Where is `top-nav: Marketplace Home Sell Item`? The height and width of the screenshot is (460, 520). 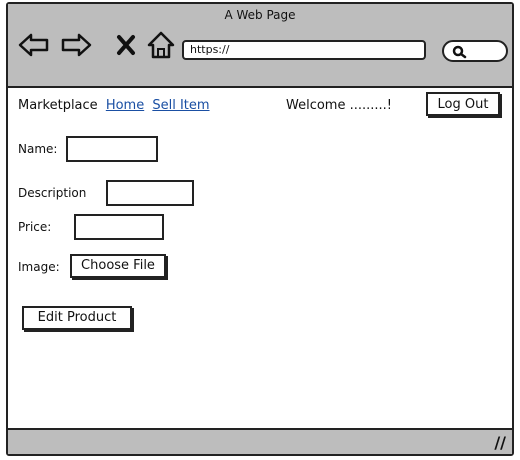 top-nav: Marketplace Home Sell Item is located at coordinates (114, 105).